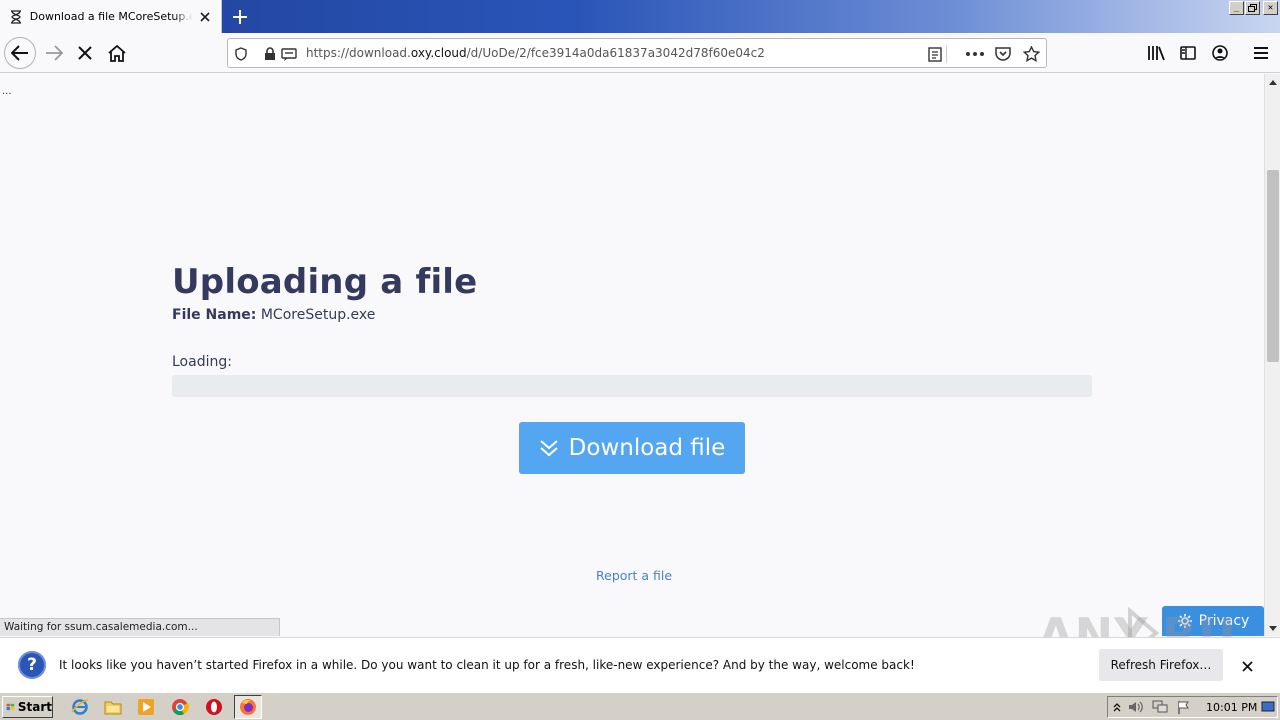  Describe the element at coordinates (113, 707) in the screenshot. I see `explorer-icon` at that location.